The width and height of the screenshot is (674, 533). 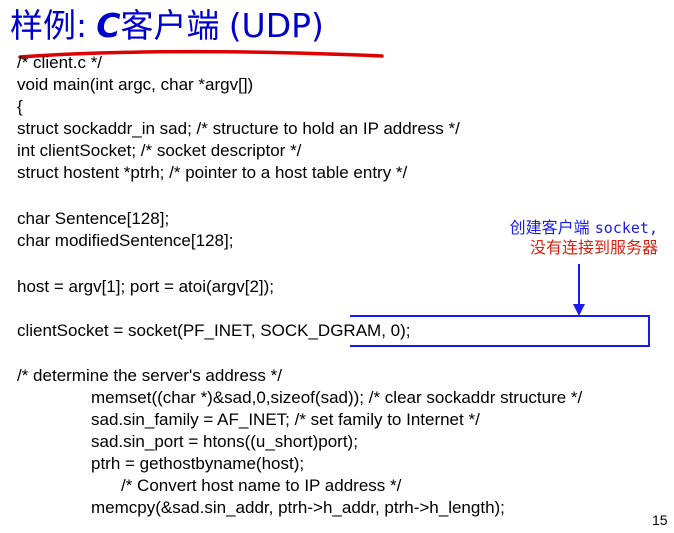 What do you see at coordinates (660, 520) in the screenshot?
I see `page-number: 15` at bounding box center [660, 520].